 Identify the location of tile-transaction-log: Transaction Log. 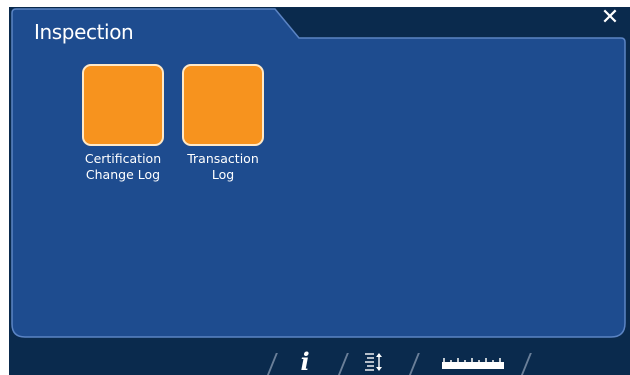
(223, 123).